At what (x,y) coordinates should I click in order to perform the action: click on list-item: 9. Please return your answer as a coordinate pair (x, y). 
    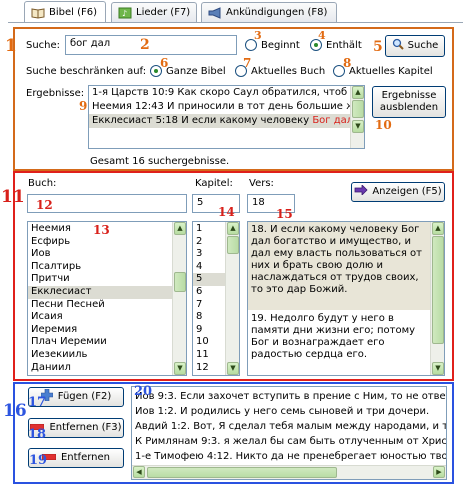
    Looking at the image, I should click on (209, 330).